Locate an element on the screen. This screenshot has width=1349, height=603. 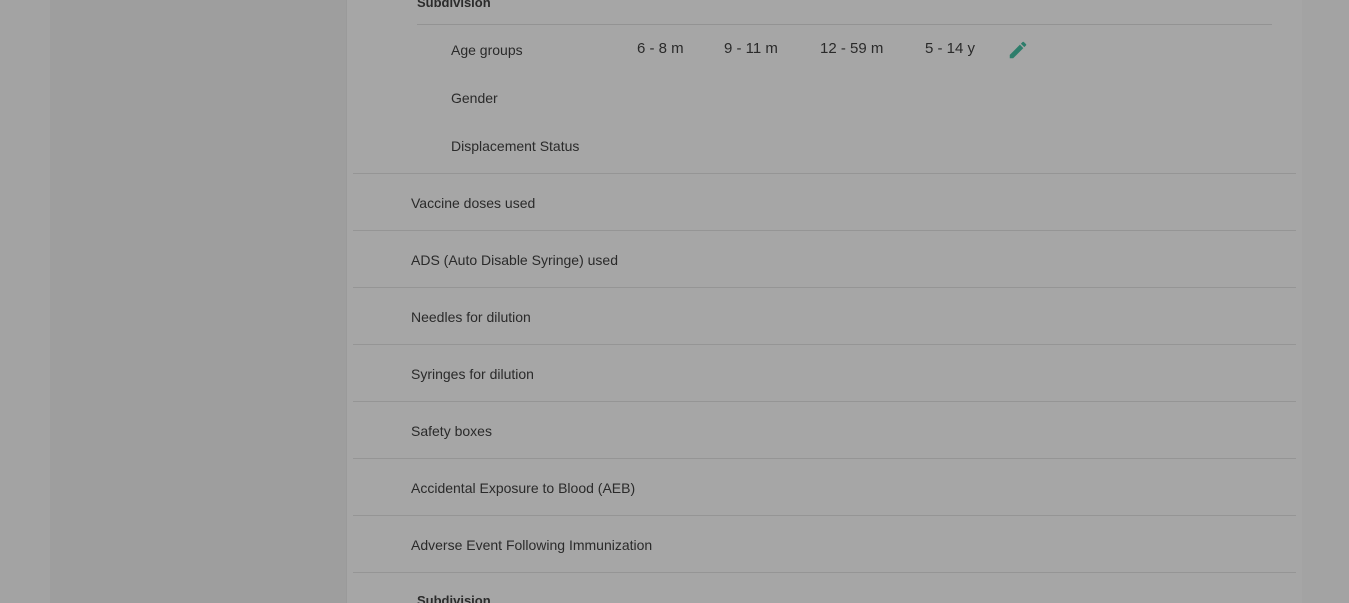
left-gutter is located at coordinates (25, 301).